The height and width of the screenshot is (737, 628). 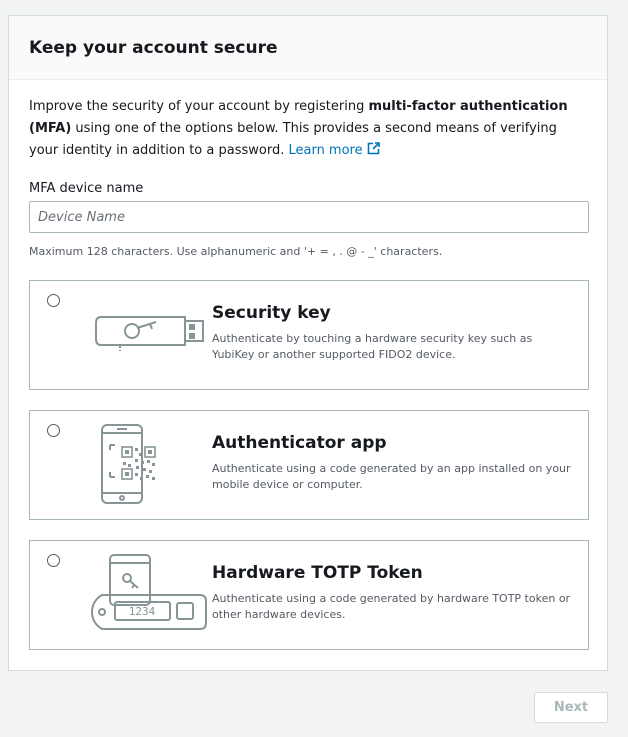 What do you see at coordinates (271, 313) in the screenshot?
I see `security-key-title: Security key` at bounding box center [271, 313].